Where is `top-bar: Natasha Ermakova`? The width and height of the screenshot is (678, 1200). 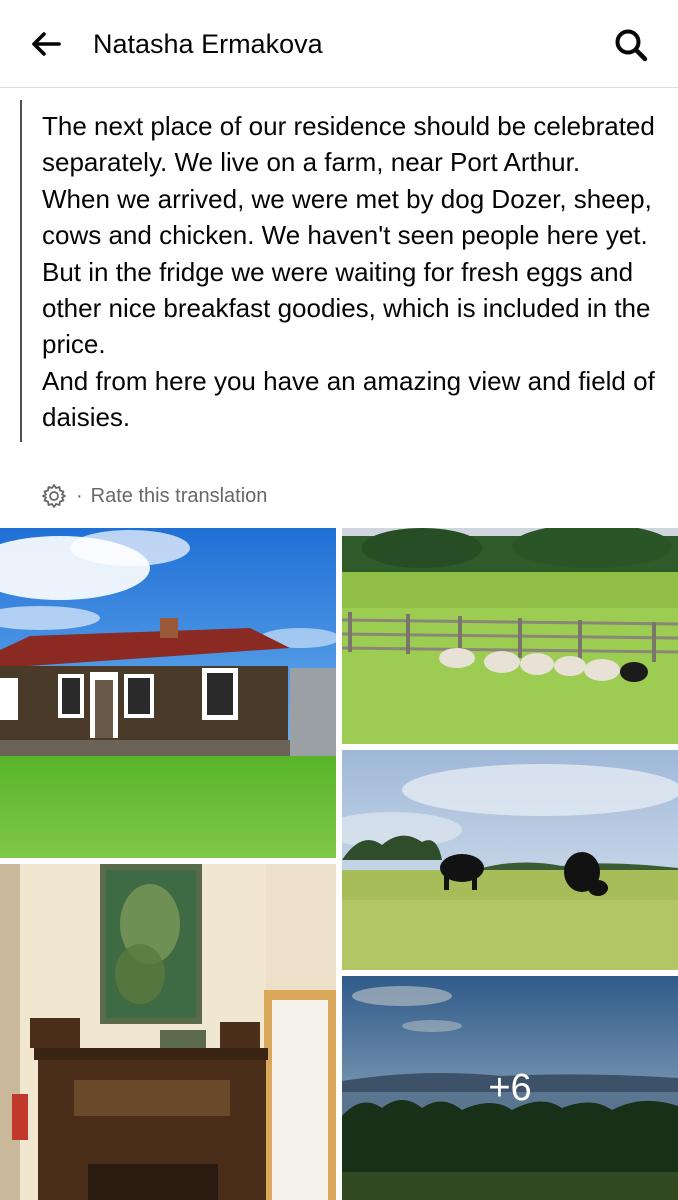 top-bar: Natasha Ermakova is located at coordinates (339, 44).